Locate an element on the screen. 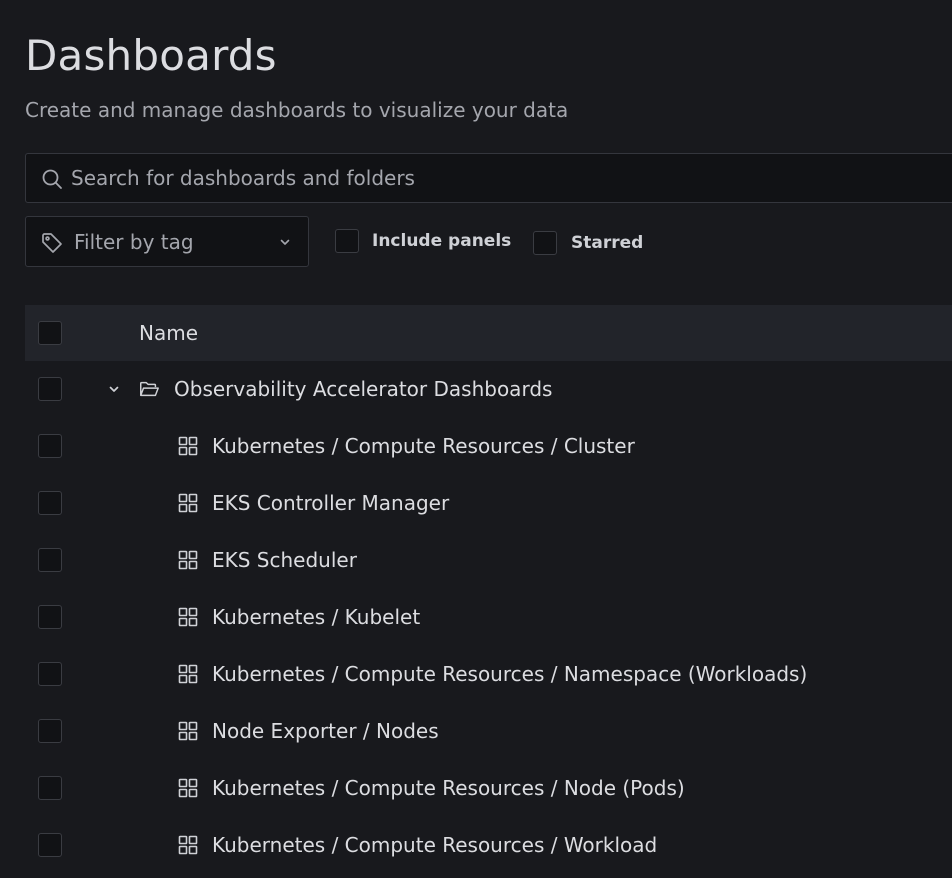  table-header: Name is located at coordinates (488, 333).